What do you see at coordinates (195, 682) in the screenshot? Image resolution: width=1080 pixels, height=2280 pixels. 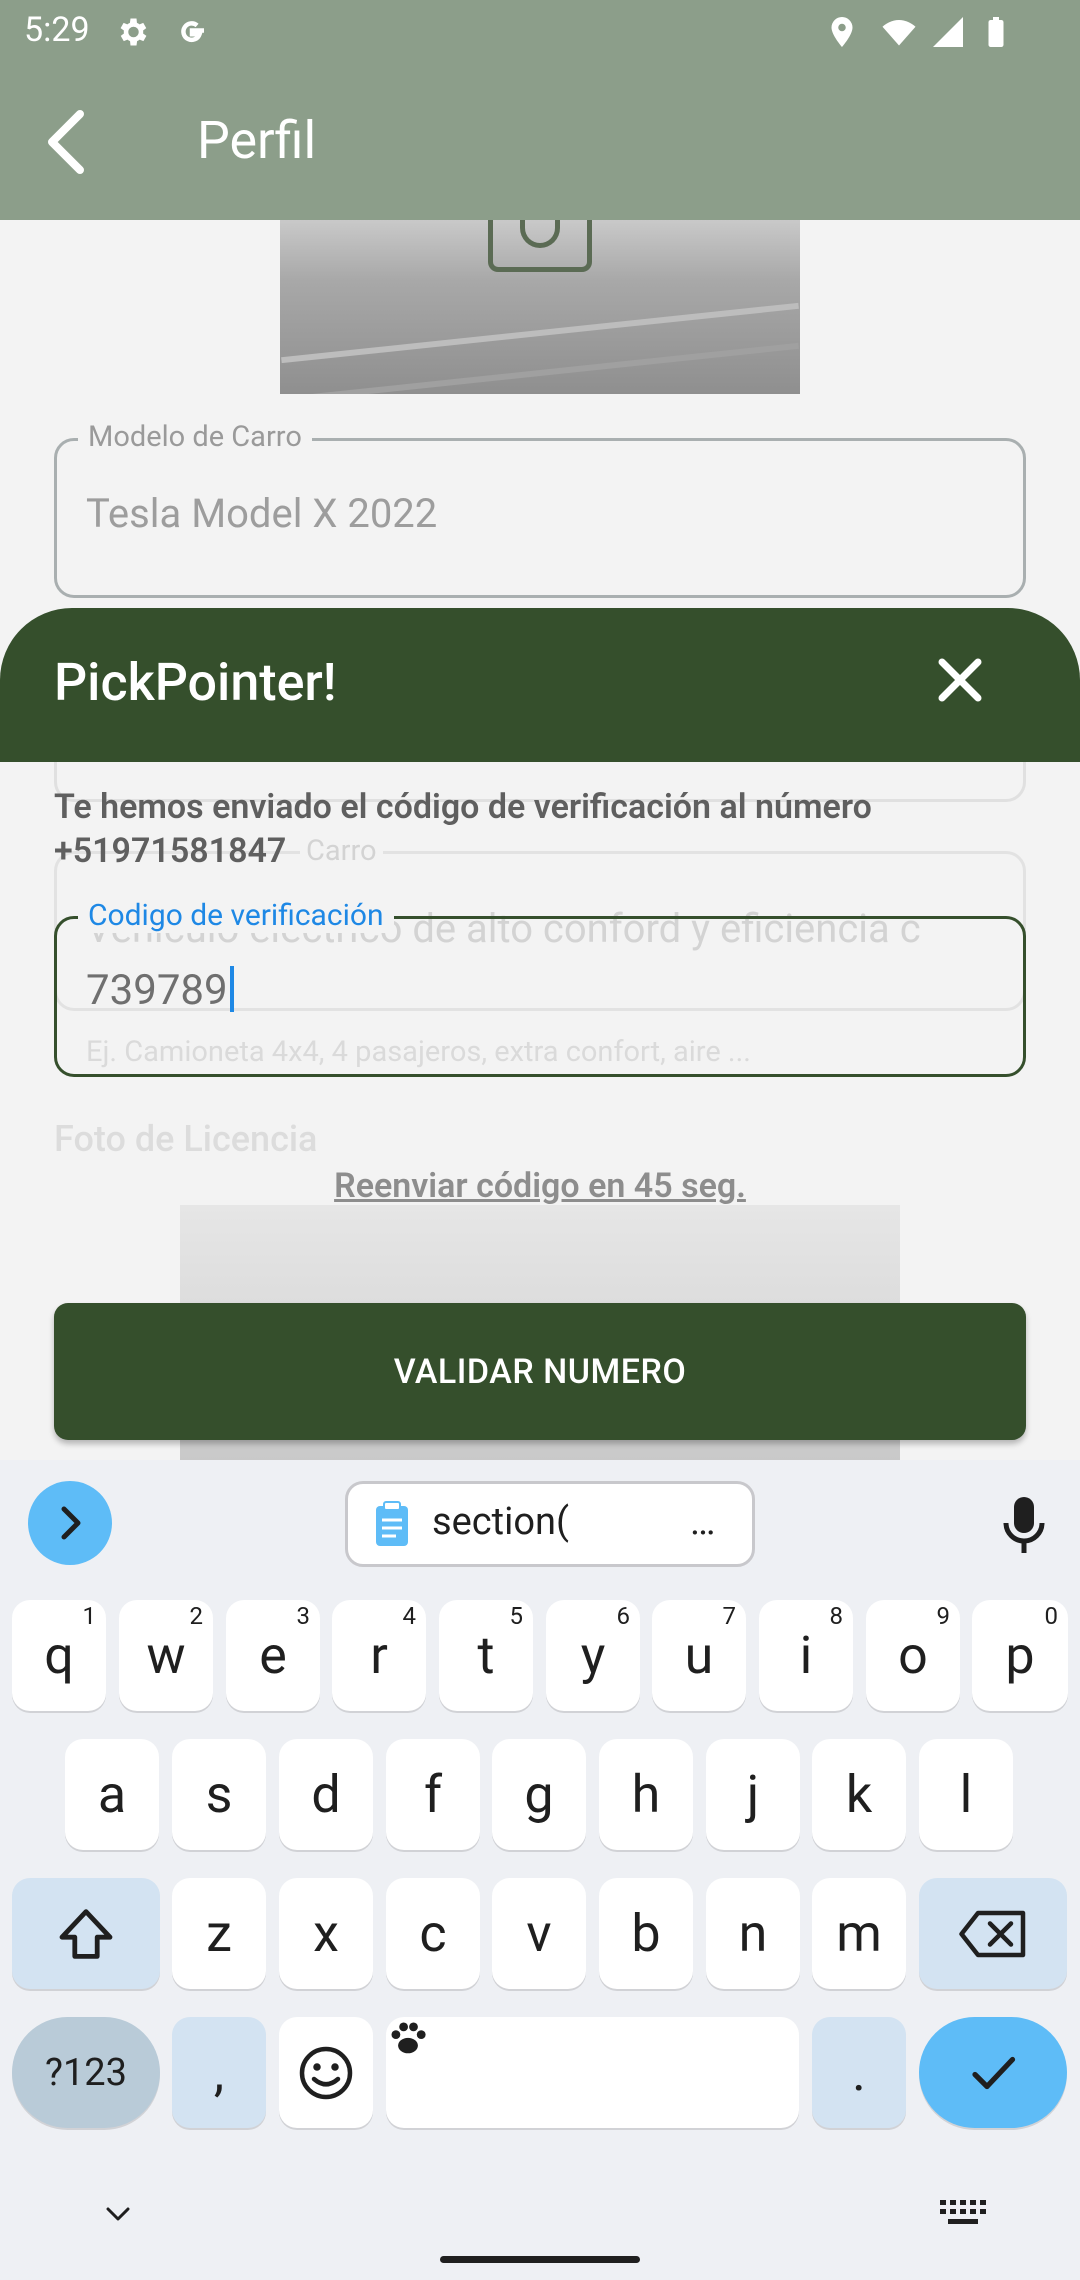 I see `sheet-title: PickPointer!` at bounding box center [195, 682].